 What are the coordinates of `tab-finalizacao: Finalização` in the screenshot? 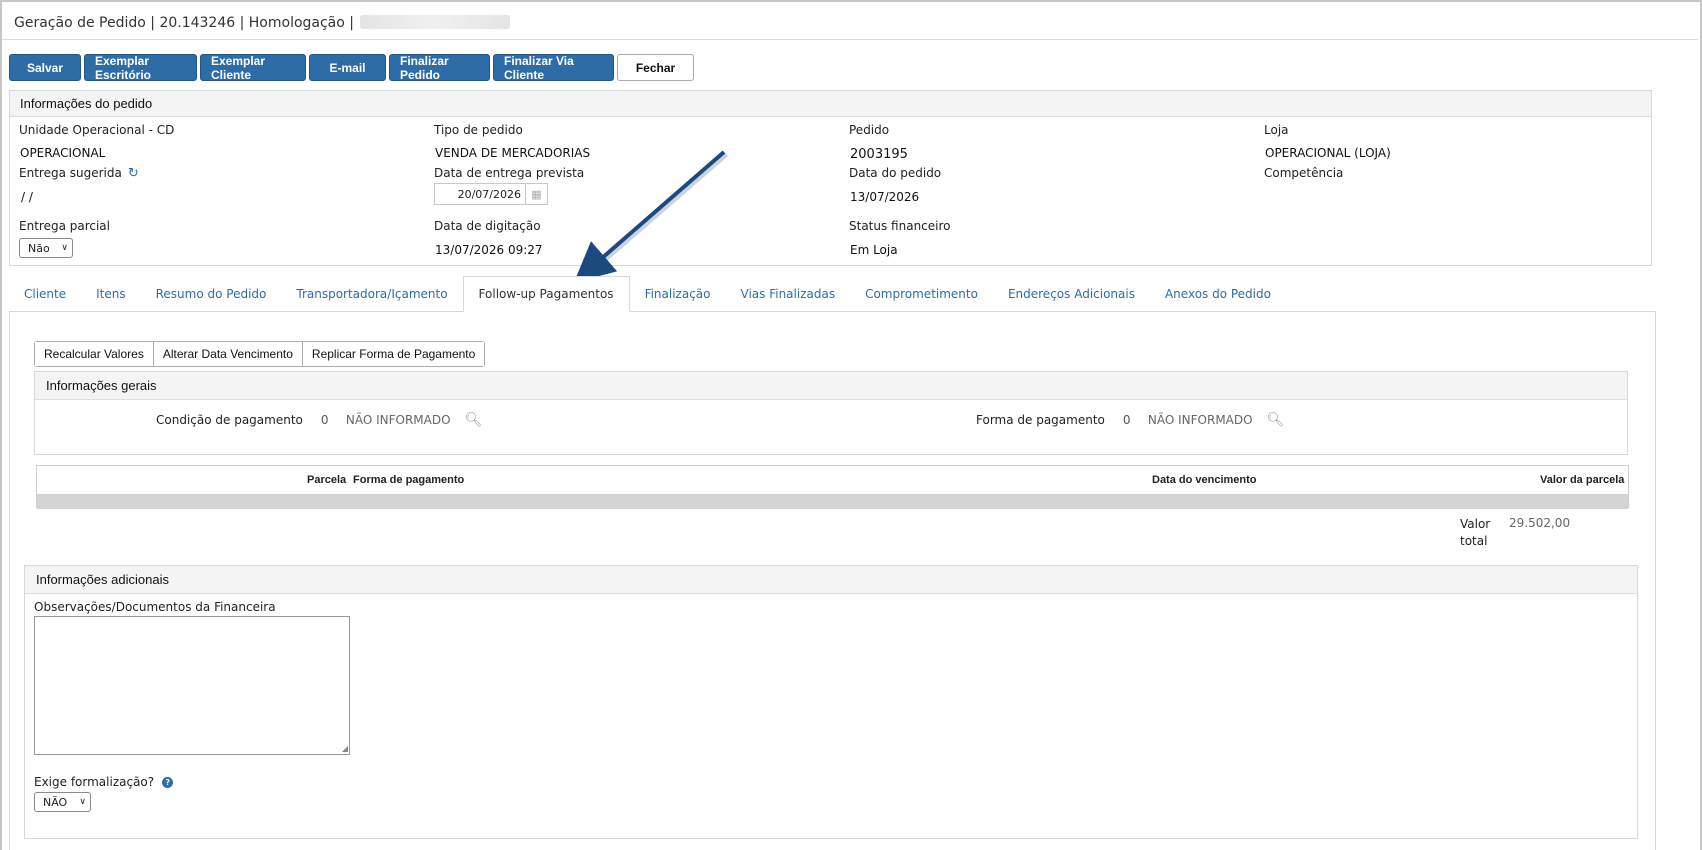 It's located at (678, 294).